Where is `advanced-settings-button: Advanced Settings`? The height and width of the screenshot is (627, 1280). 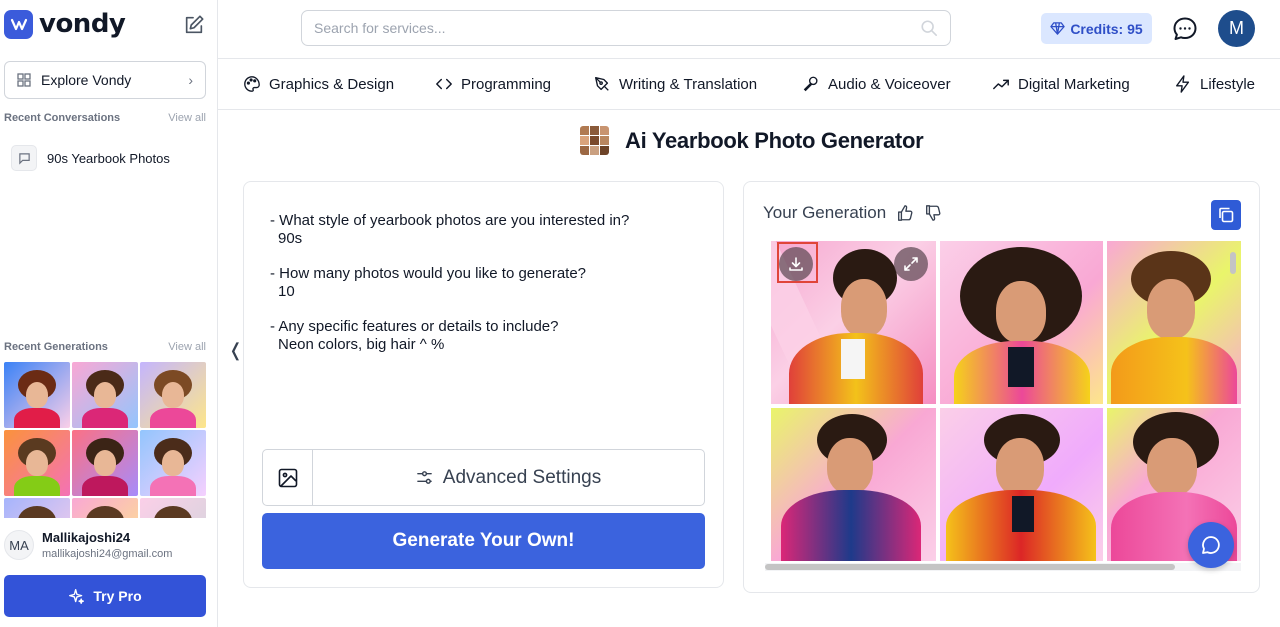 advanced-settings-button: Advanced Settings is located at coordinates (508, 477).